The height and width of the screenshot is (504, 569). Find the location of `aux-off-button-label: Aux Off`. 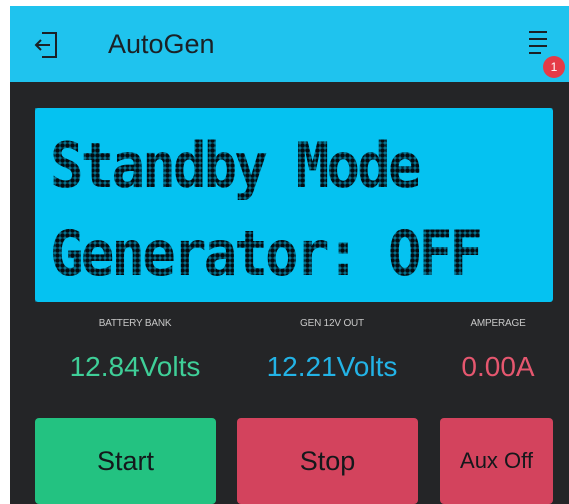

aux-off-button-label: Aux Off is located at coordinates (496, 460).